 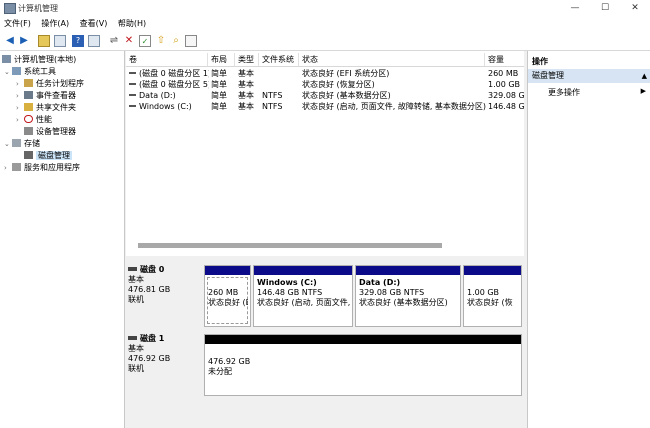 I want to click on tree-system-tools: ⌄ 系统工具, so click(x=30, y=71).